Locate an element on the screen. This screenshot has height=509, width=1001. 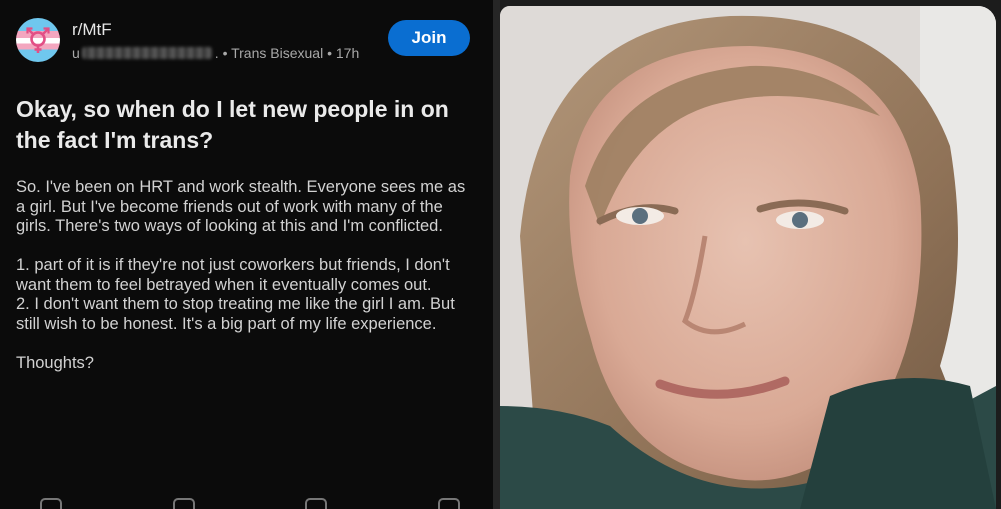
subreddit-avatar is located at coordinates (38, 40).